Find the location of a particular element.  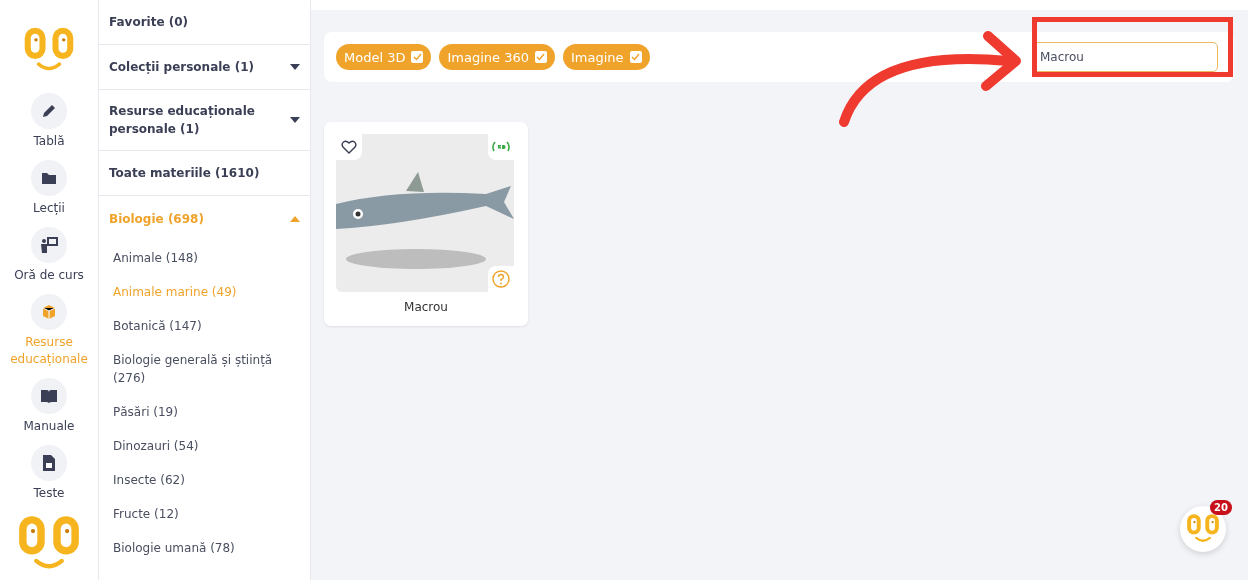

card-title: Macrou is located at coordinates (426, 307).